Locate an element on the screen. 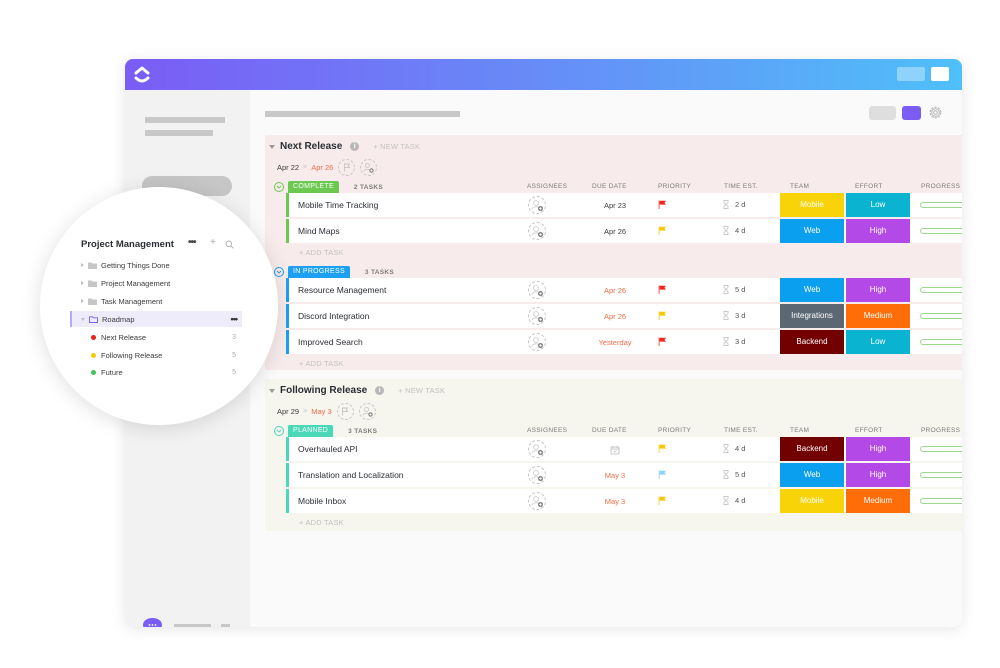  due-date: May 3 is located at coordinates (615, 475).